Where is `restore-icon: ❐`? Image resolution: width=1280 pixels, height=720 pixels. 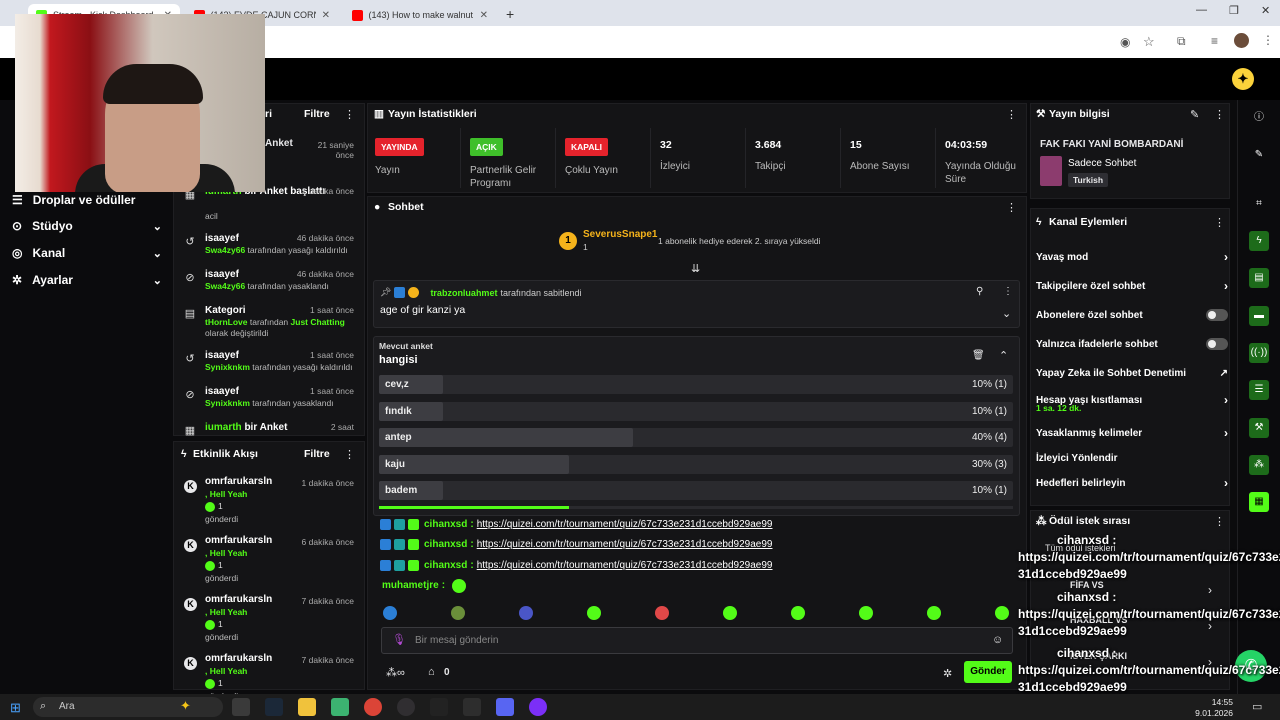 restore-icon: ❐ is located at coordinates (1234, 10).